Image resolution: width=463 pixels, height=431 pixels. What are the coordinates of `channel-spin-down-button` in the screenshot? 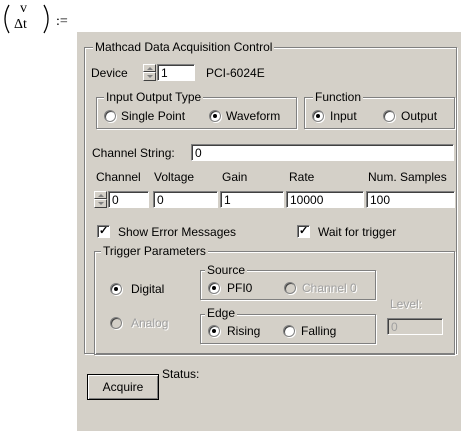 It's located at (100, 203).